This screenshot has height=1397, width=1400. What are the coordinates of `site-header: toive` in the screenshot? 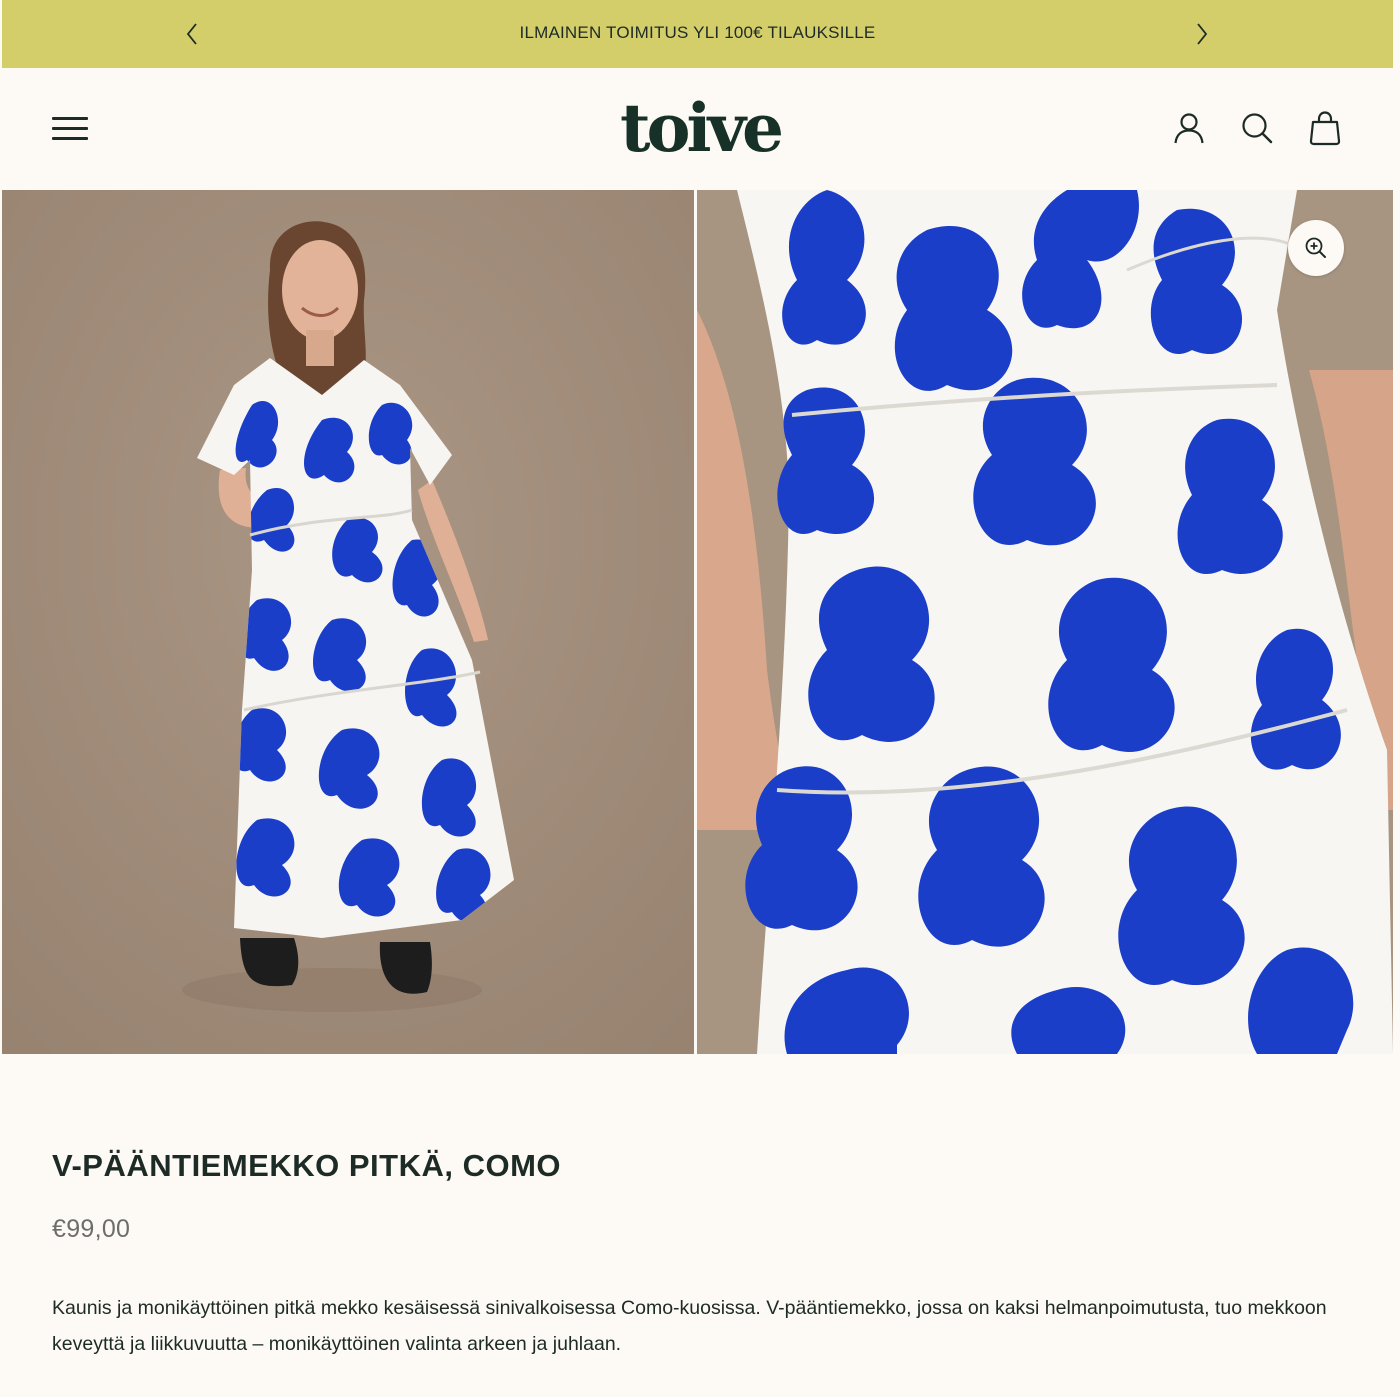 It's located at (697, 129).